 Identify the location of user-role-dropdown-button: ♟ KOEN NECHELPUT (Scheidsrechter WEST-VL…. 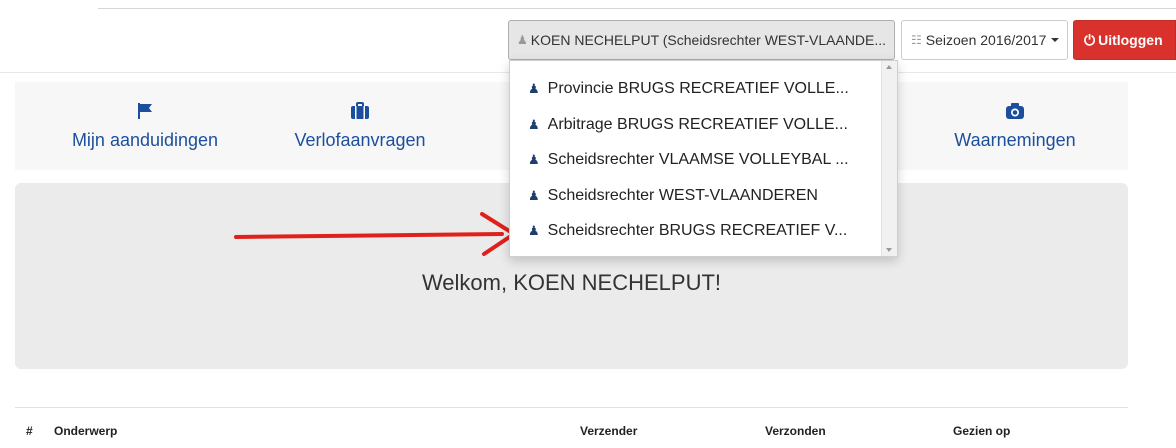
(701, 40).